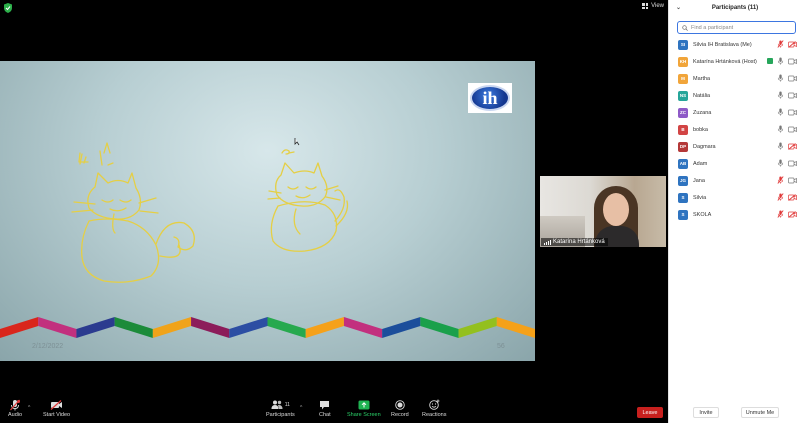  I want to click on company-logo: ih, so click(490, 98).